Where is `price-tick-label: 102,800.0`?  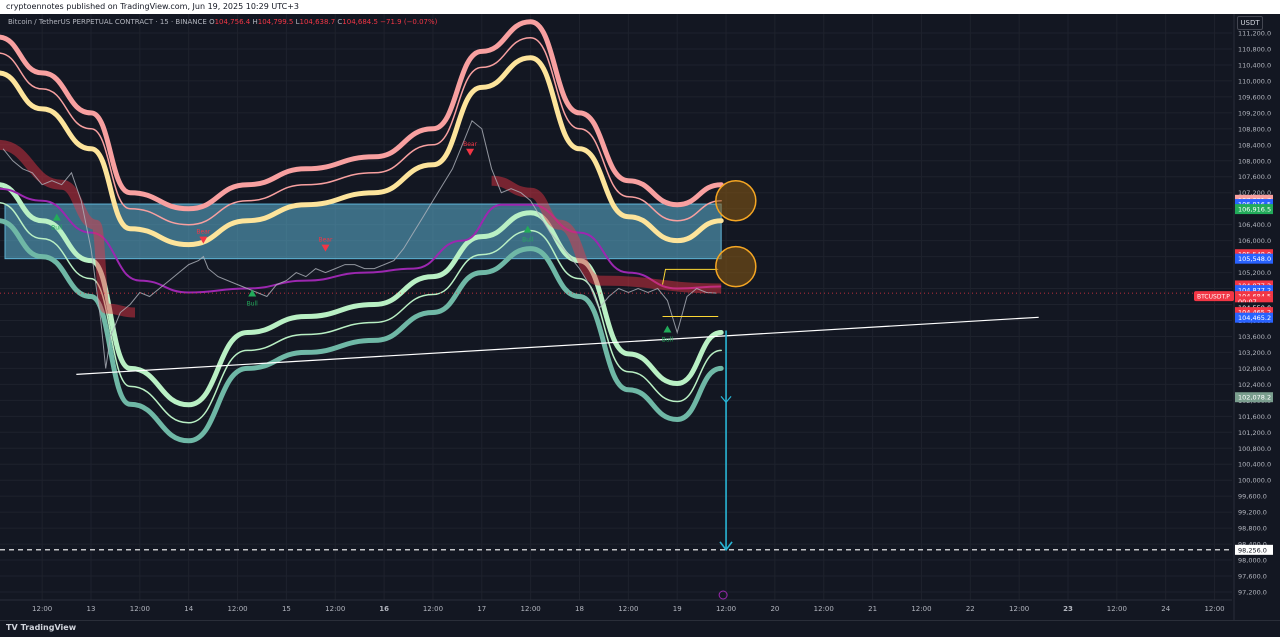 price-tick-label: 102,800.0 is located at coordinates (1254, 369).